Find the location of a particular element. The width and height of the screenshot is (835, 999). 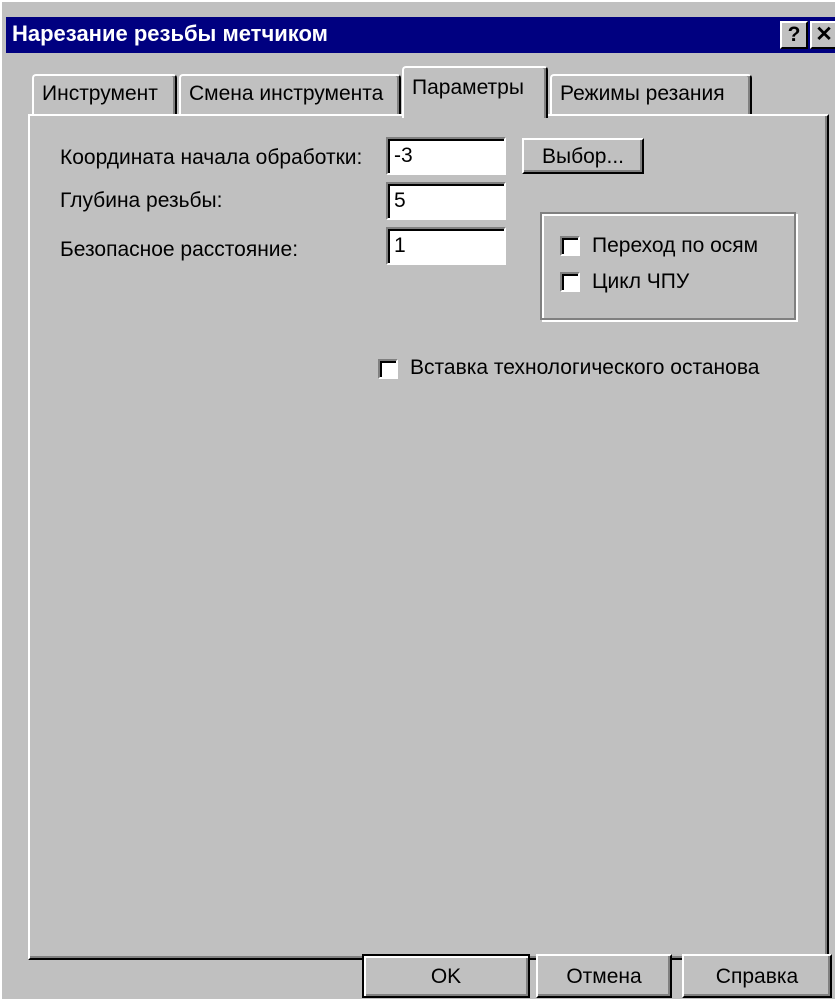

cancel-button-label: Отмена is located at coordinates (604, 976).